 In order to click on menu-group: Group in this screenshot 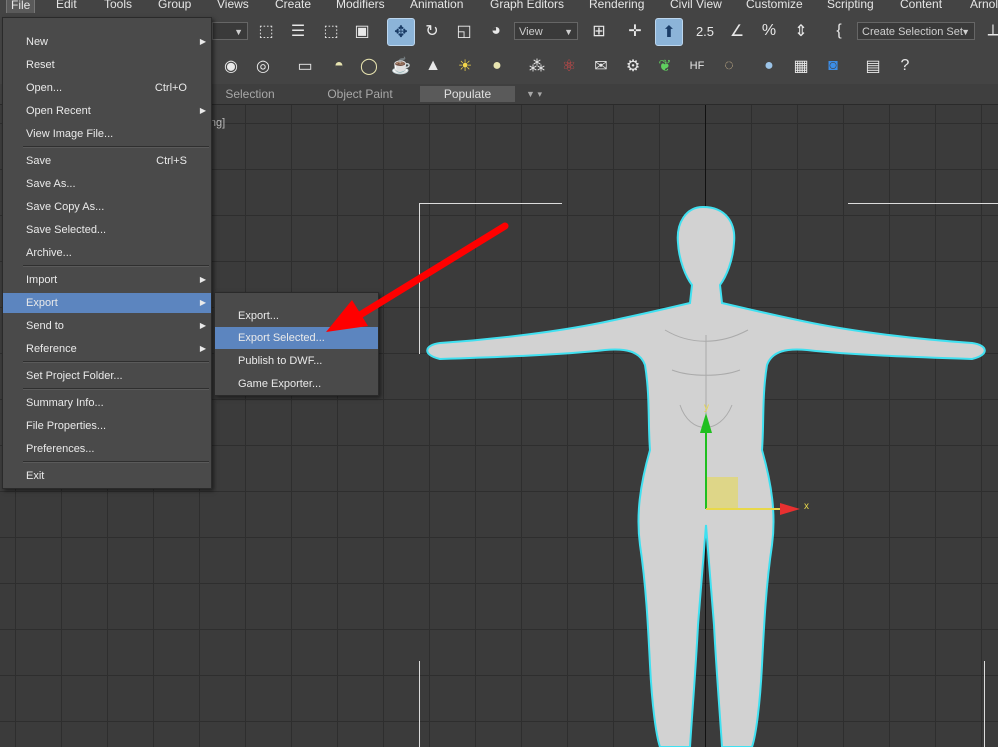, I will do `click(174, 5)`.